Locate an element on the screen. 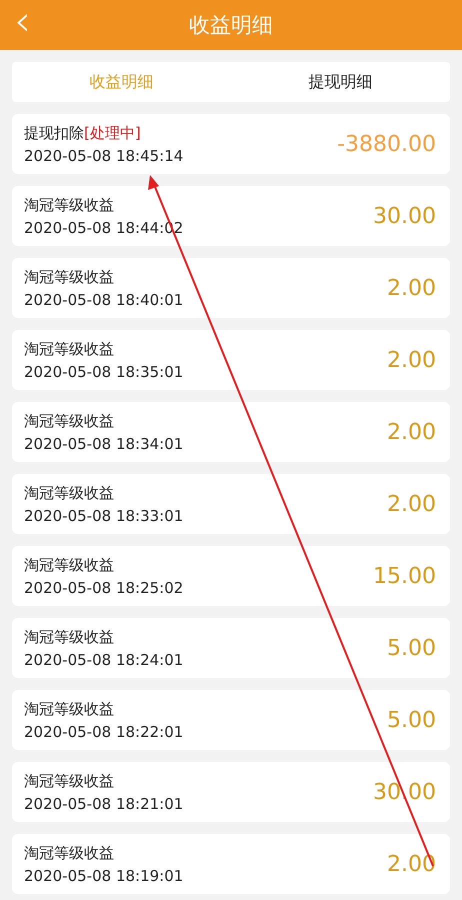 The height and width of the screenshot is (900, 462). record-time: 2020-05-08 18:34:01 is located at coordinates (104, 443).